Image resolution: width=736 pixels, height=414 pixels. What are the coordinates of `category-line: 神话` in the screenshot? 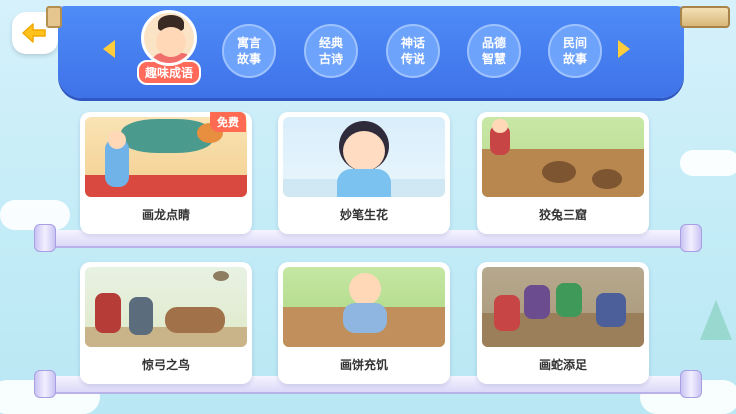 It's located at (412, 43).